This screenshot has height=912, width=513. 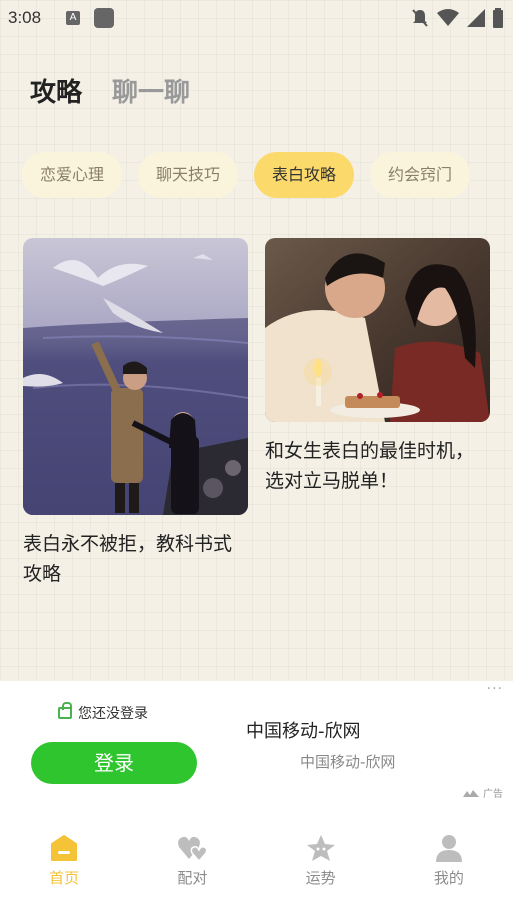 I want to click on top-tabs: 攻略 聊一聊, so click(x=110, y=90).